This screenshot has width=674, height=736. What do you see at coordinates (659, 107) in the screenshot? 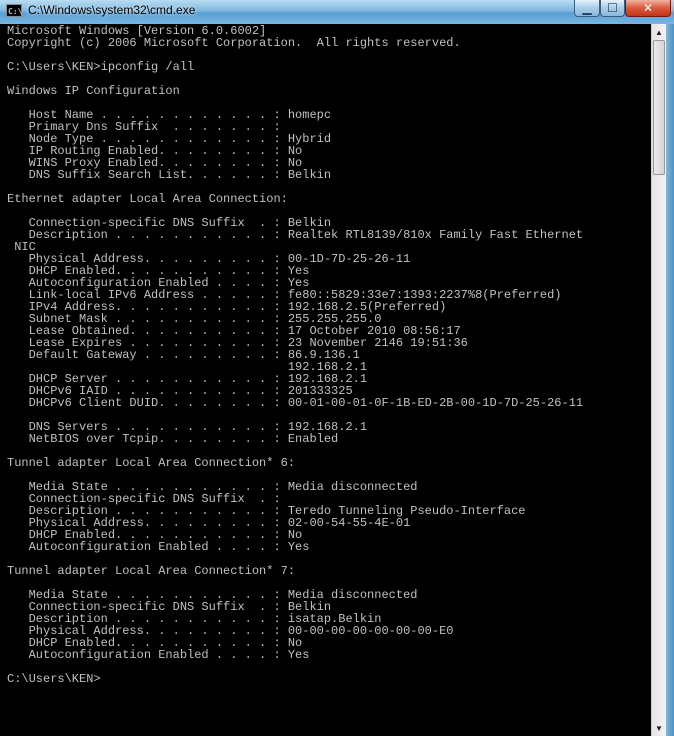
I see `scroll-thumb` at bounding box center [659, 107].